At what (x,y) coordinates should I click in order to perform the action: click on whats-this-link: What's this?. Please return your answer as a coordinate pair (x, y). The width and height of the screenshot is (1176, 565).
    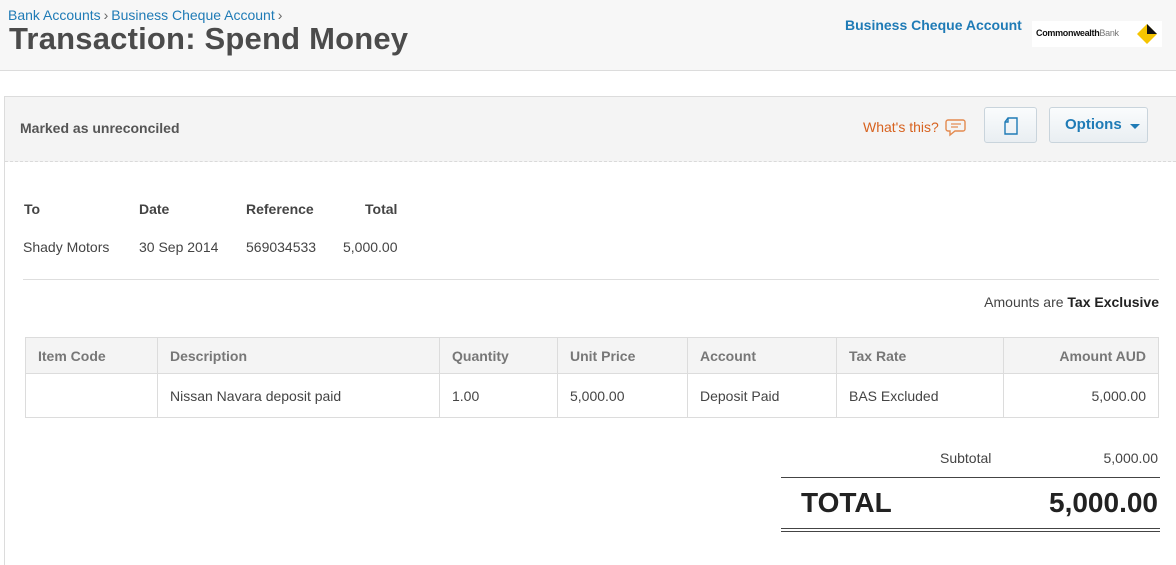
    Looking at the image, I should click on (901, 127).